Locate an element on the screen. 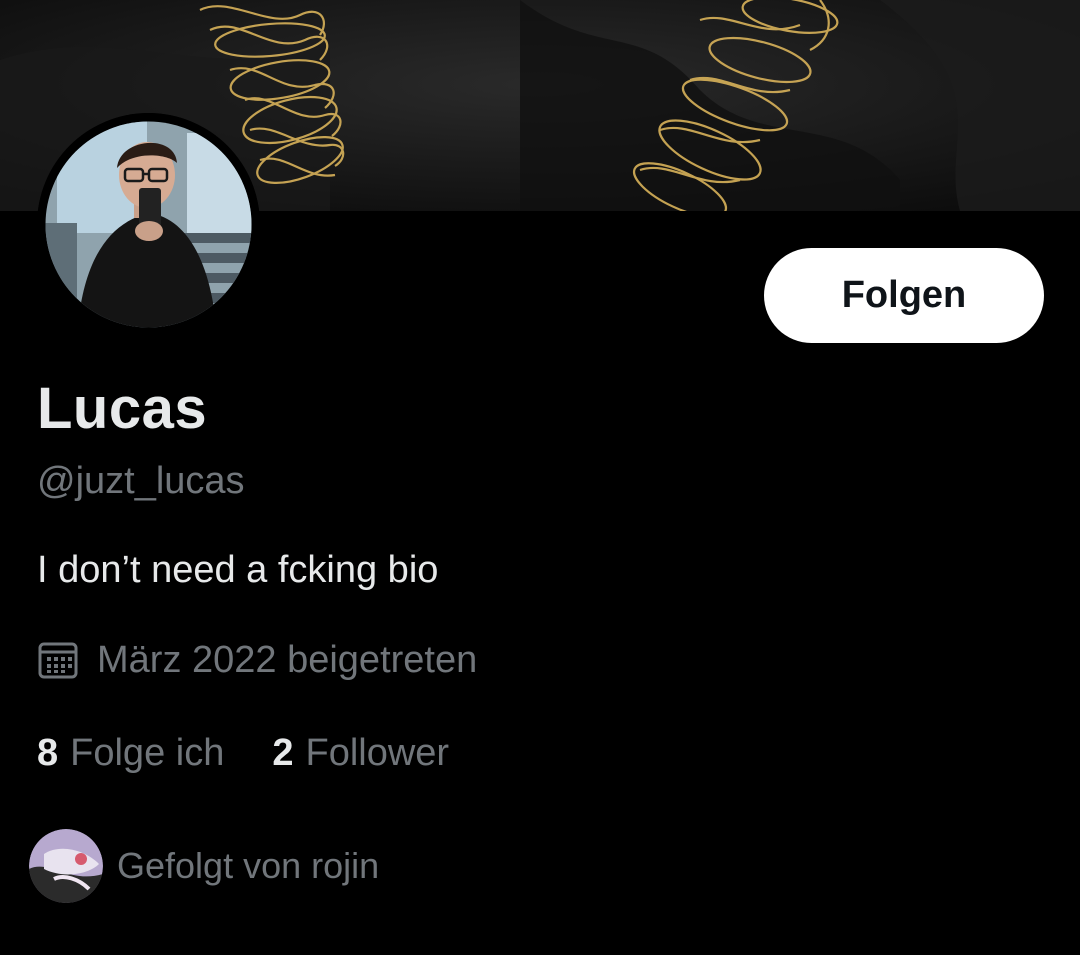 The width and height of the screenshot is (1080, 955). following-label: Folge ich is located at coordinates (147, 752).